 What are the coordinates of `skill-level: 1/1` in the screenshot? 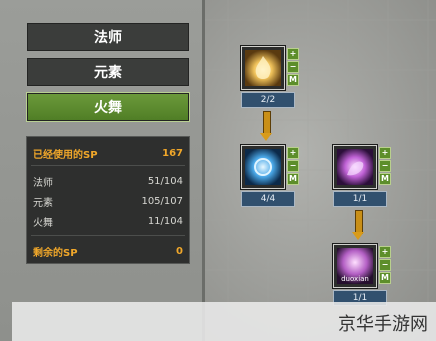 It's located at (360, 199).